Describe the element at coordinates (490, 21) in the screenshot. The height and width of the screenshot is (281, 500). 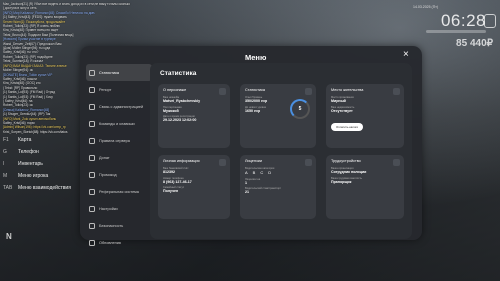
I see `fist-icon` at that location.